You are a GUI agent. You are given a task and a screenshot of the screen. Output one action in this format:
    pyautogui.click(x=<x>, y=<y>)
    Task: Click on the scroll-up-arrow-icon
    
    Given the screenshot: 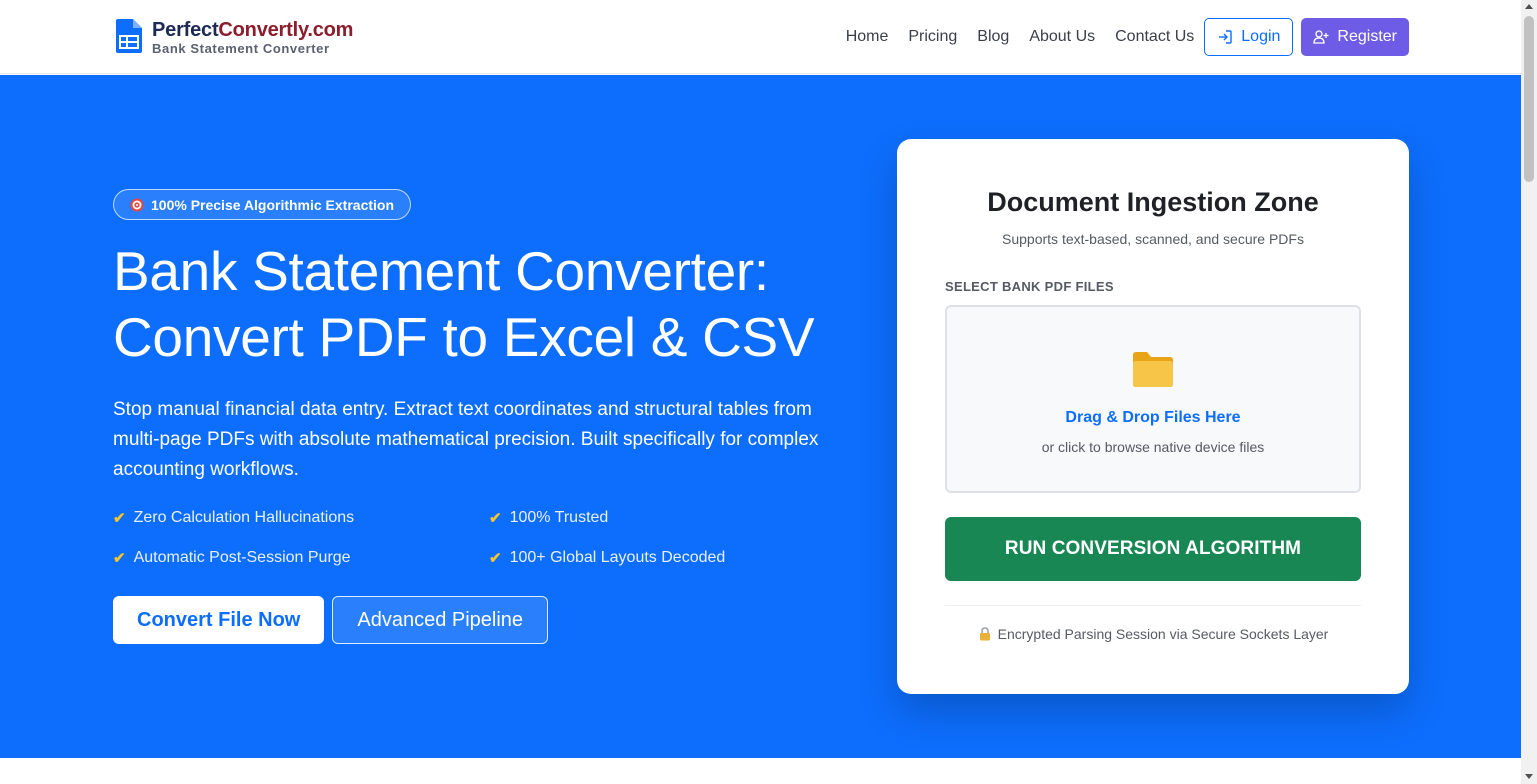 What is the action you would take?
    pyautogui.click(x=1529, y=6)
    